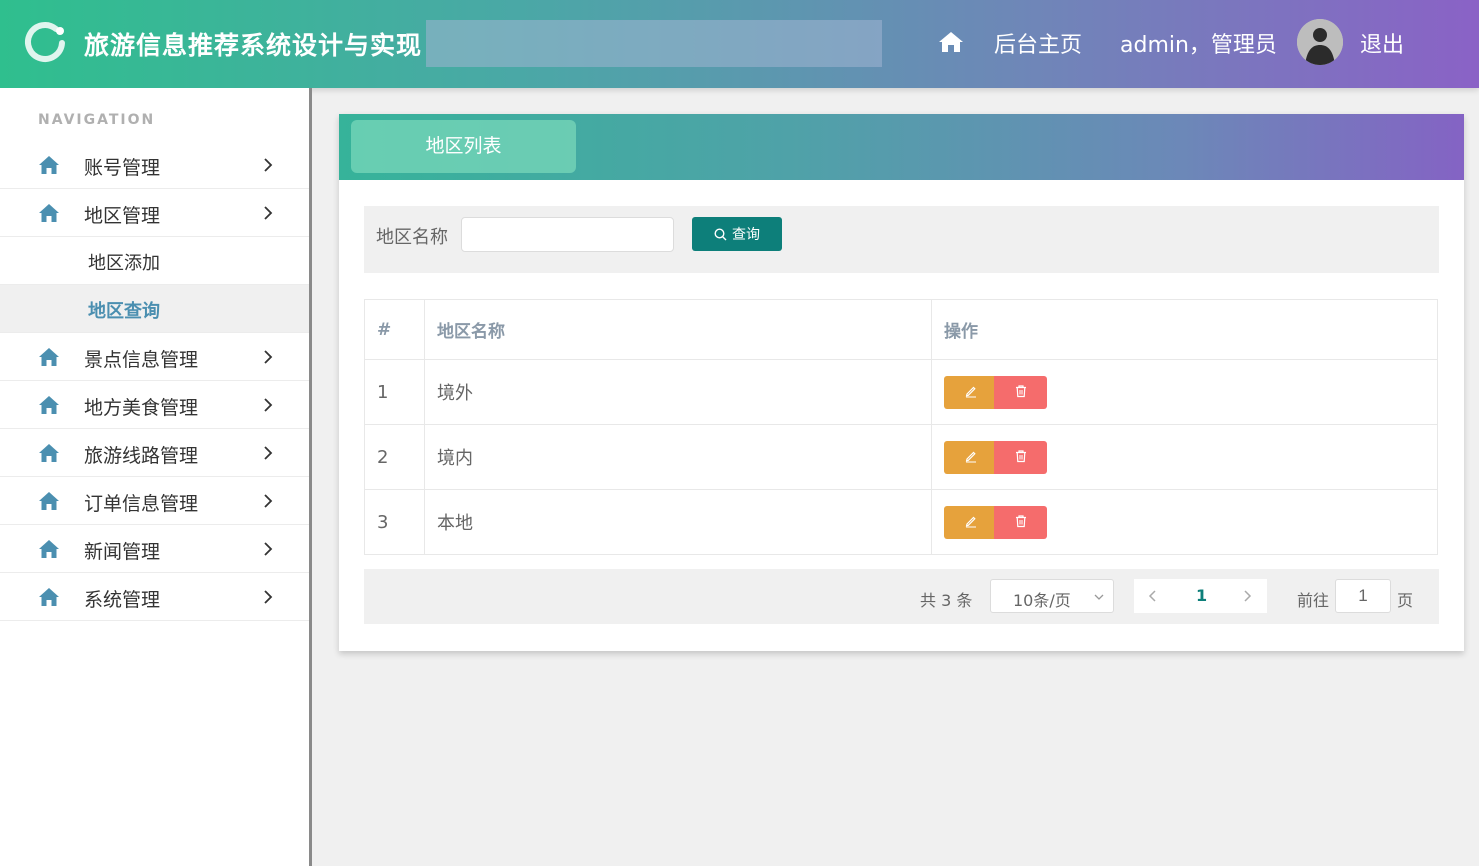 The image size is (1479, 866). I want to click on logout-link: 退出, so click(1382, 43).